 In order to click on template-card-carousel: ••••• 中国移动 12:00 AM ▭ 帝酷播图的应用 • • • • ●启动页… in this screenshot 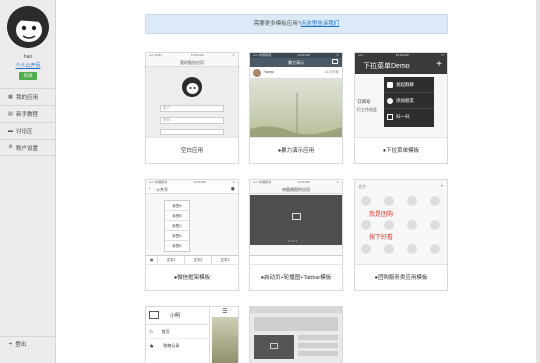, I will do `click(296, 235)`.